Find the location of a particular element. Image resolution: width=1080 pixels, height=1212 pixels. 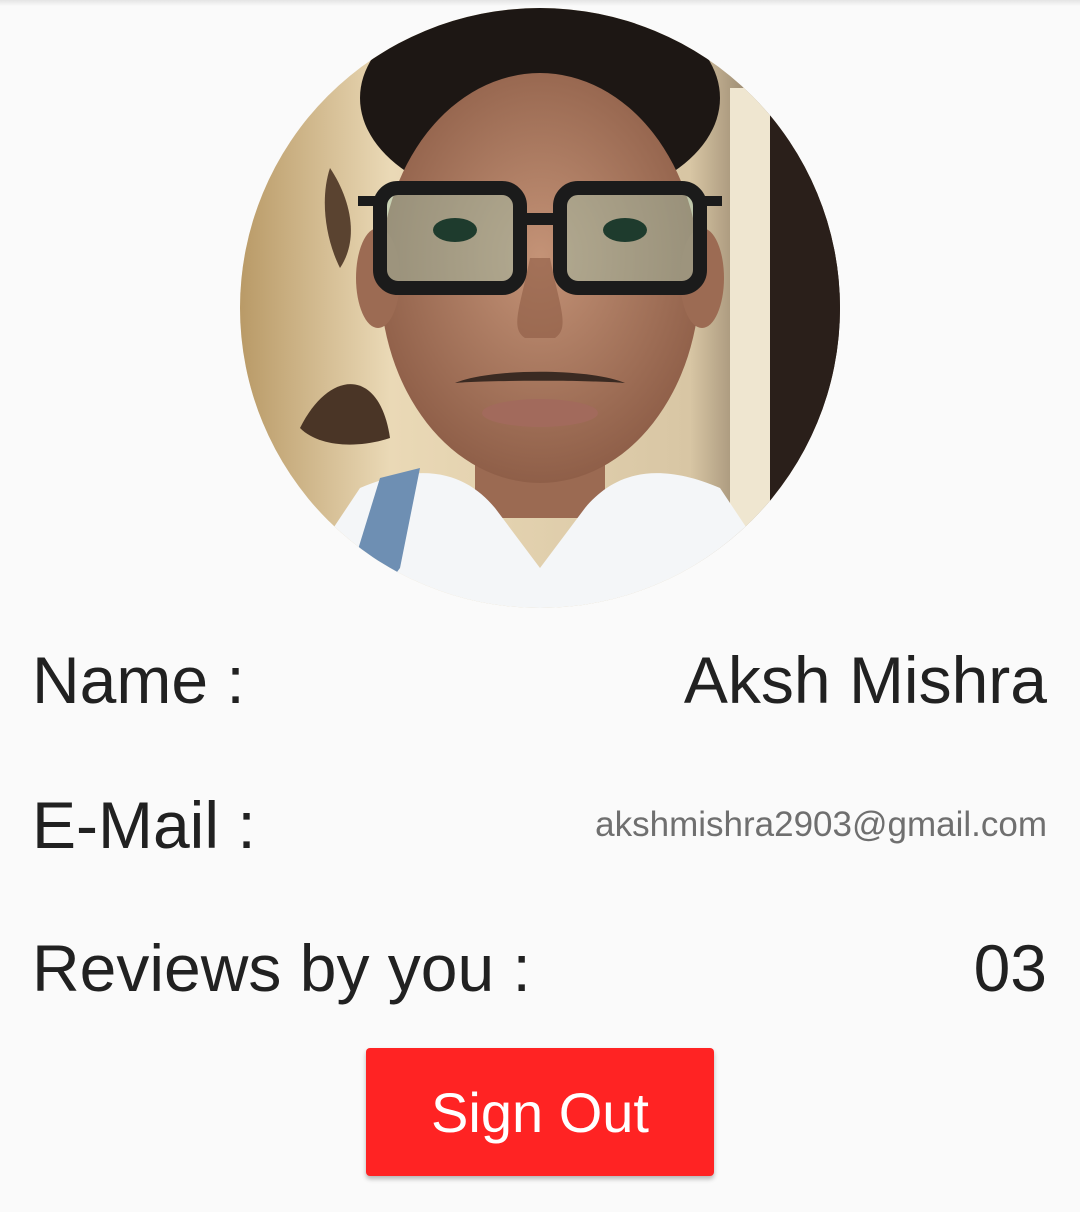

name-row: Name : Aksh Mishra is located at coordinates (539, 680).